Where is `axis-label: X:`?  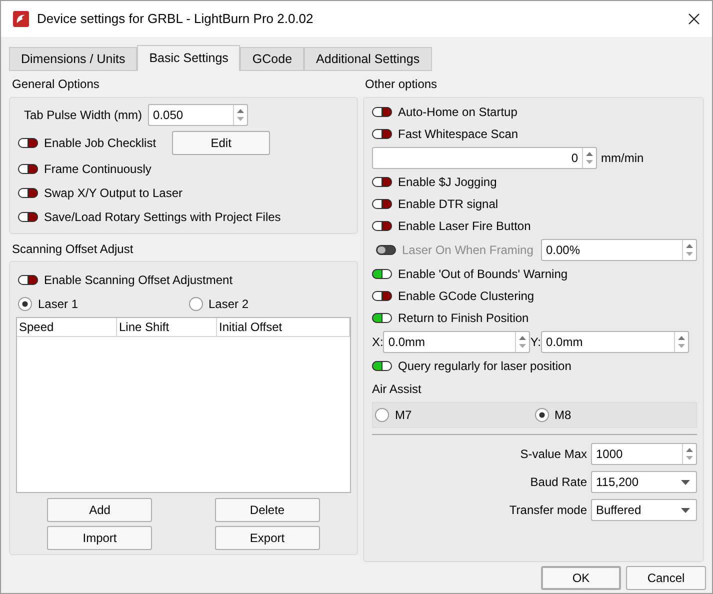
axis-label: X: is located at coordinates (378, 342).